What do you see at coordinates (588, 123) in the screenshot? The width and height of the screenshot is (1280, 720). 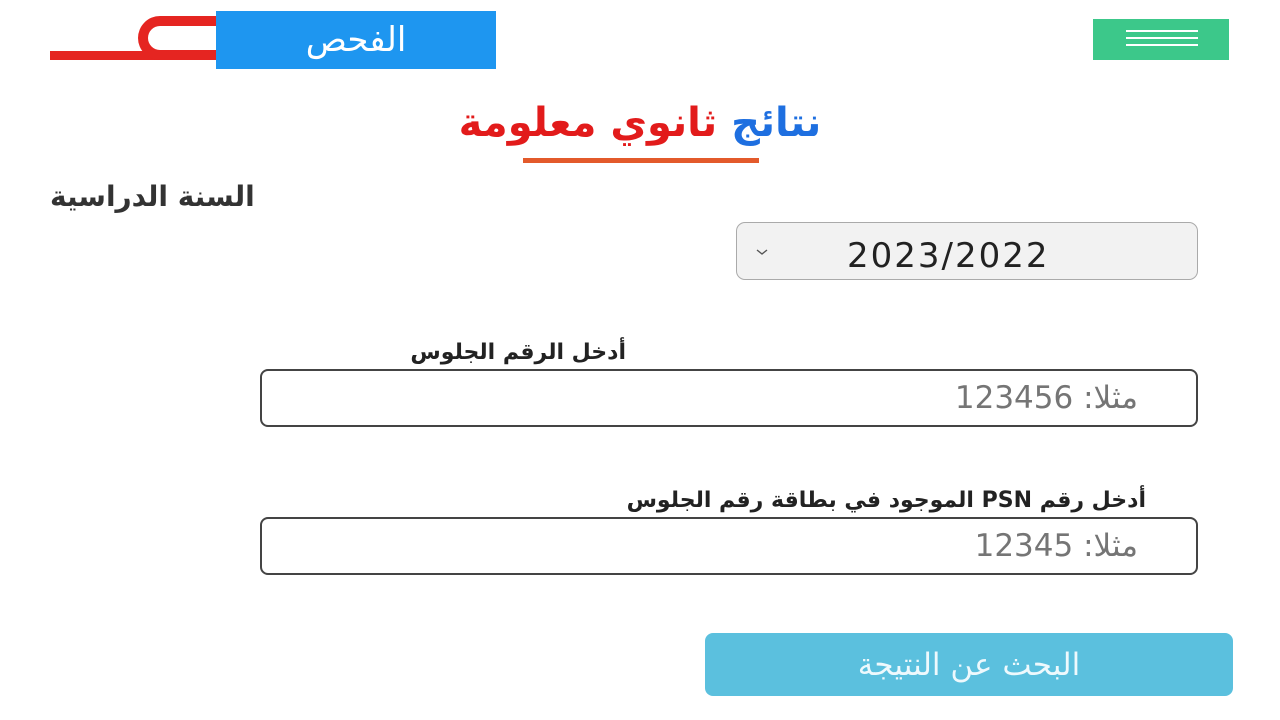 I see `page-title-part-2: ثانوي معلومة` at bounding box center [588, 123].